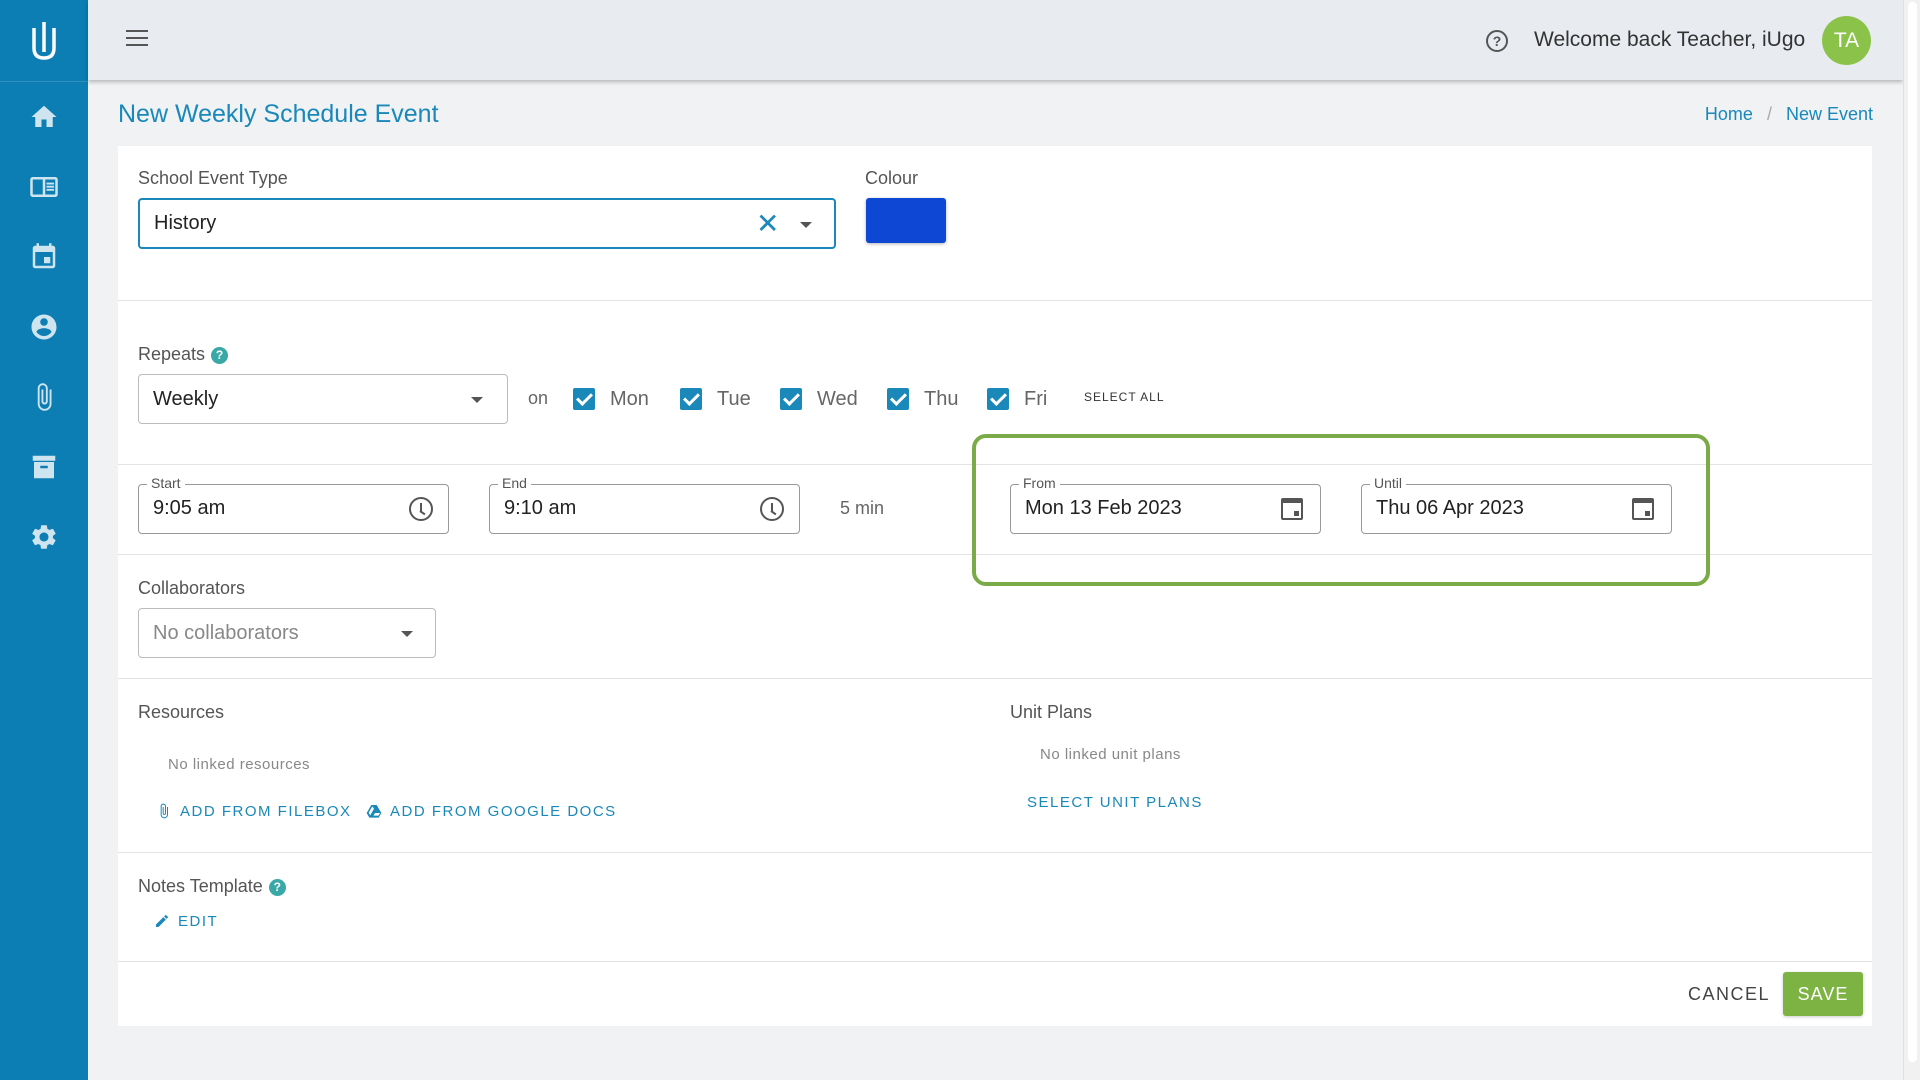  What do you see at coordinates (266, 811) in the screenshot?
I see `add-from-filebox-label: ADD FROM FILEBOX` at bounding box center [266, 811].